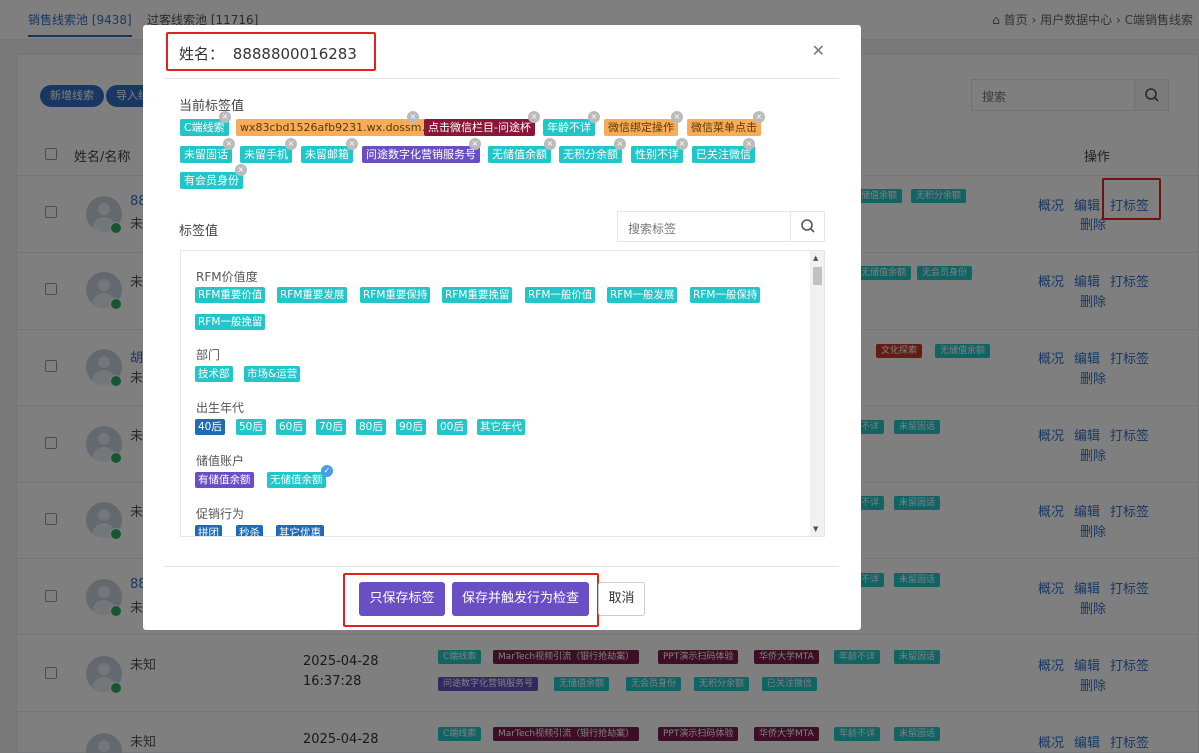 Image resolution: width=1199 pixels, height=753 pixels. Describe the element at coordinates (220, 514) in the screenshot. I see `tag-group-title: 促销行为` at that location.